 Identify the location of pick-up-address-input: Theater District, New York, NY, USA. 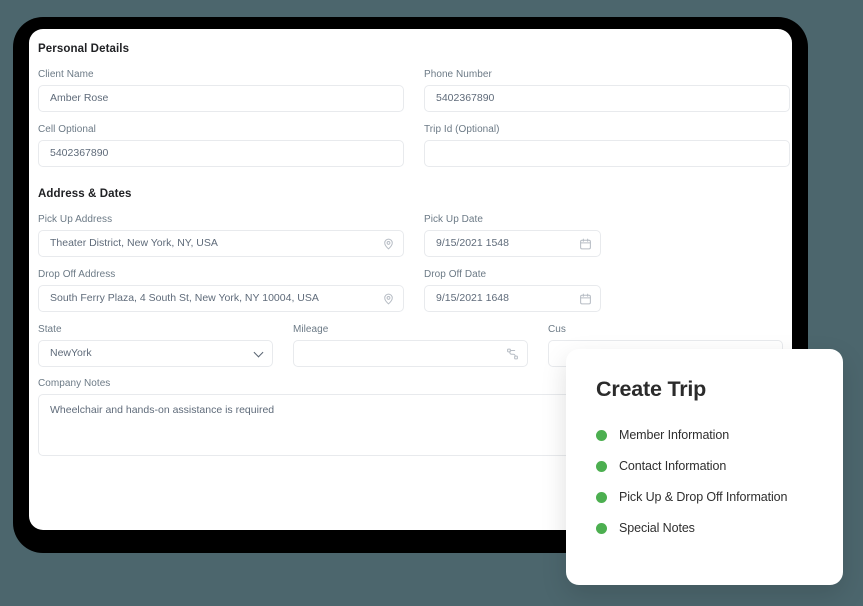
(221, 243).